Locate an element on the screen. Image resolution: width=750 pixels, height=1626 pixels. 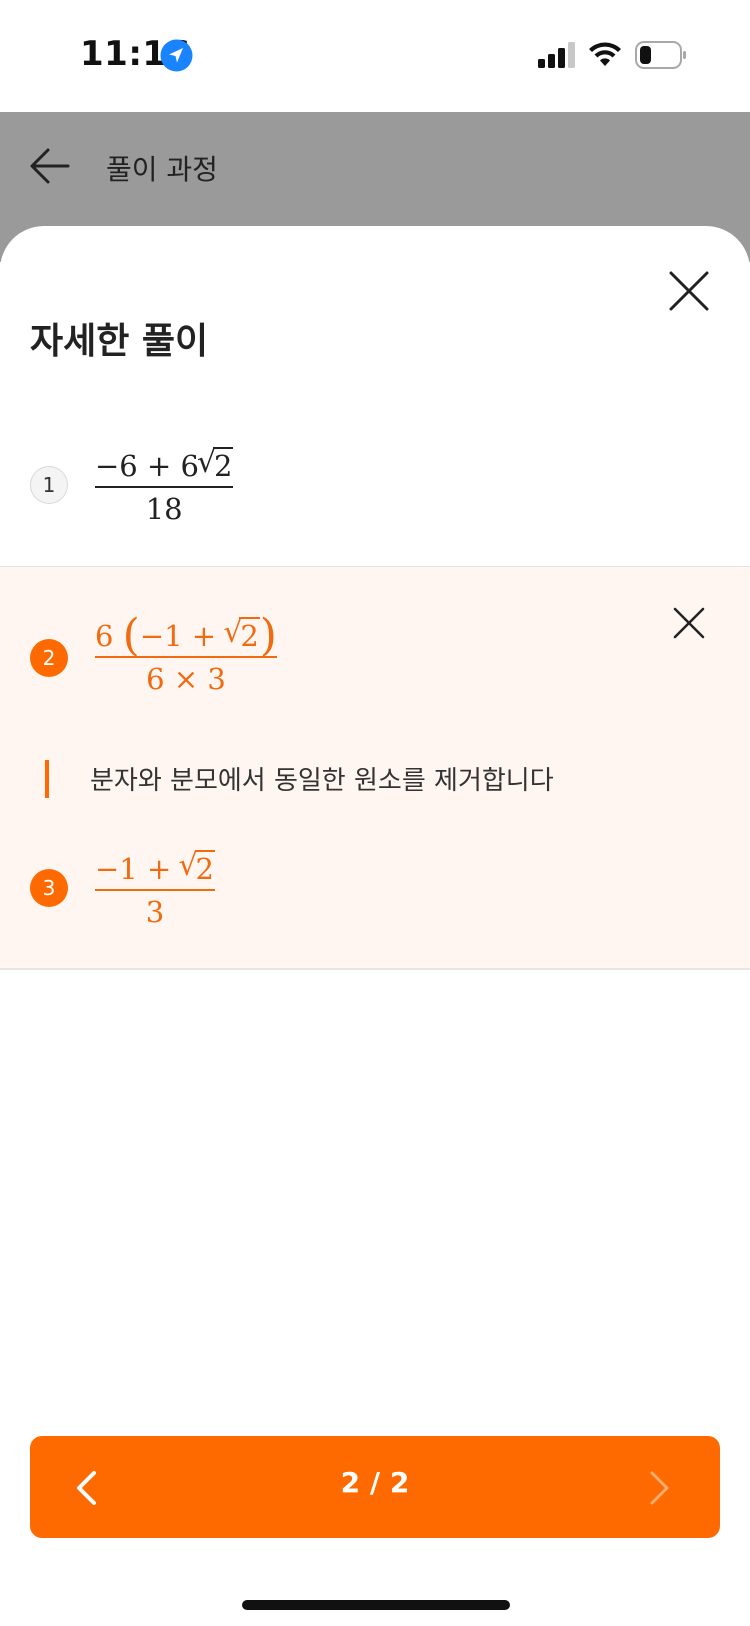
step-number-badge: 2 is located at coordinates (49, 658).